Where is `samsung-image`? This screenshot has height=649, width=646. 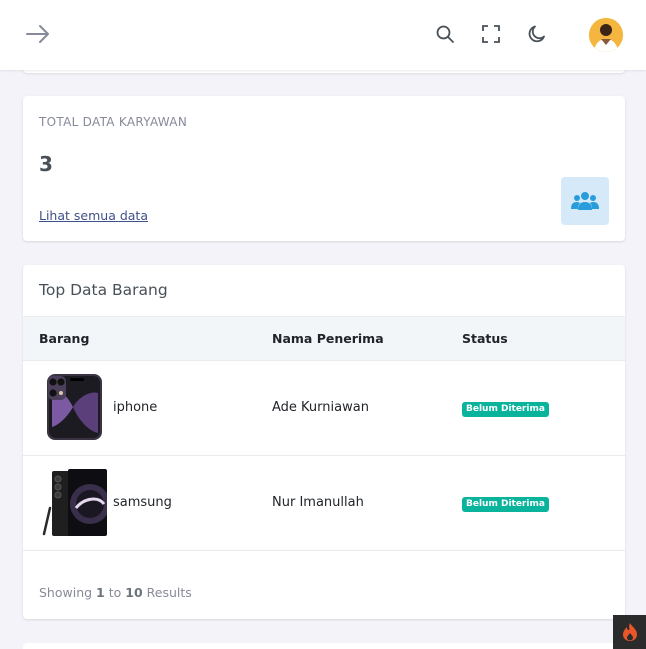
samsung-image is located at coordinates (75, 503).